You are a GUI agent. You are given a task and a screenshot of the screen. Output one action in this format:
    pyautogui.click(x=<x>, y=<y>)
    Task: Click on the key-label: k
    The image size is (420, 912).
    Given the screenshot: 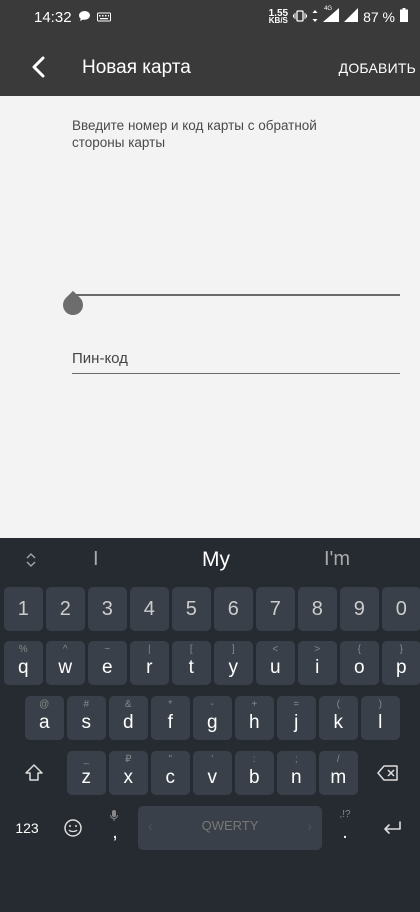 What is the action you would take?
    pyautogui.click(x=338, y=722)
    